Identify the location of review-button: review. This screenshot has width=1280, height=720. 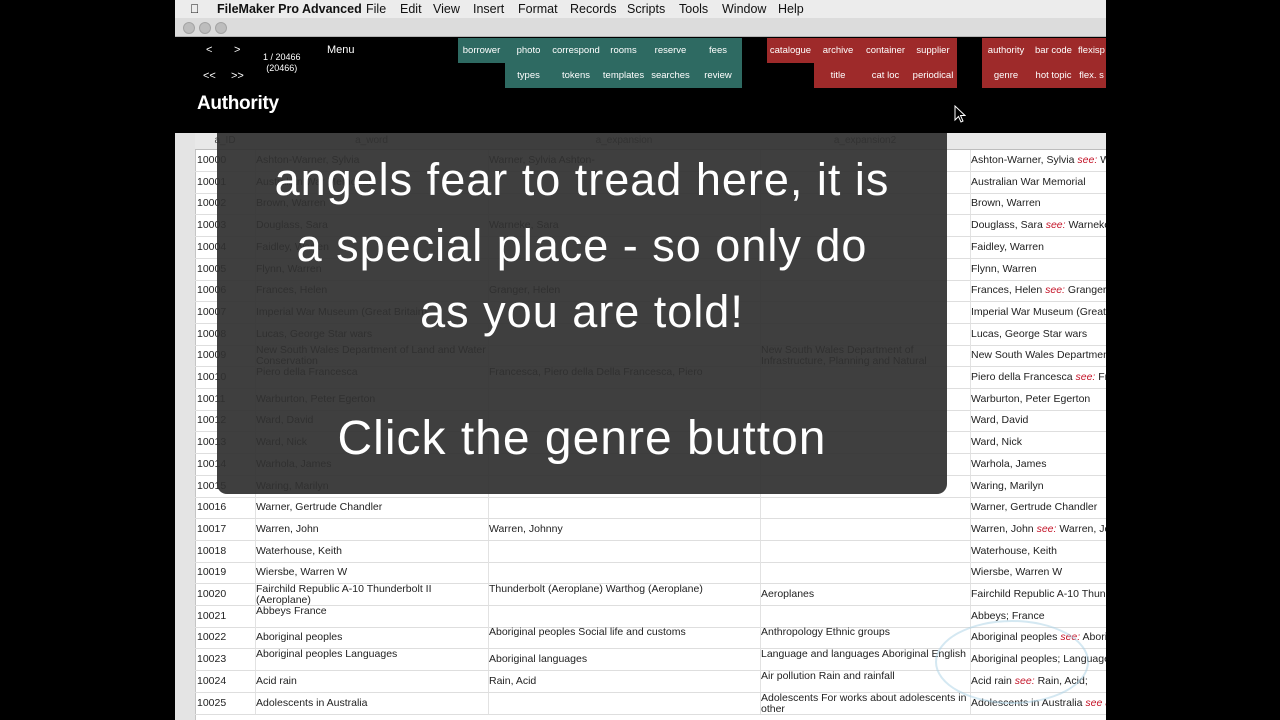
(718, 75).